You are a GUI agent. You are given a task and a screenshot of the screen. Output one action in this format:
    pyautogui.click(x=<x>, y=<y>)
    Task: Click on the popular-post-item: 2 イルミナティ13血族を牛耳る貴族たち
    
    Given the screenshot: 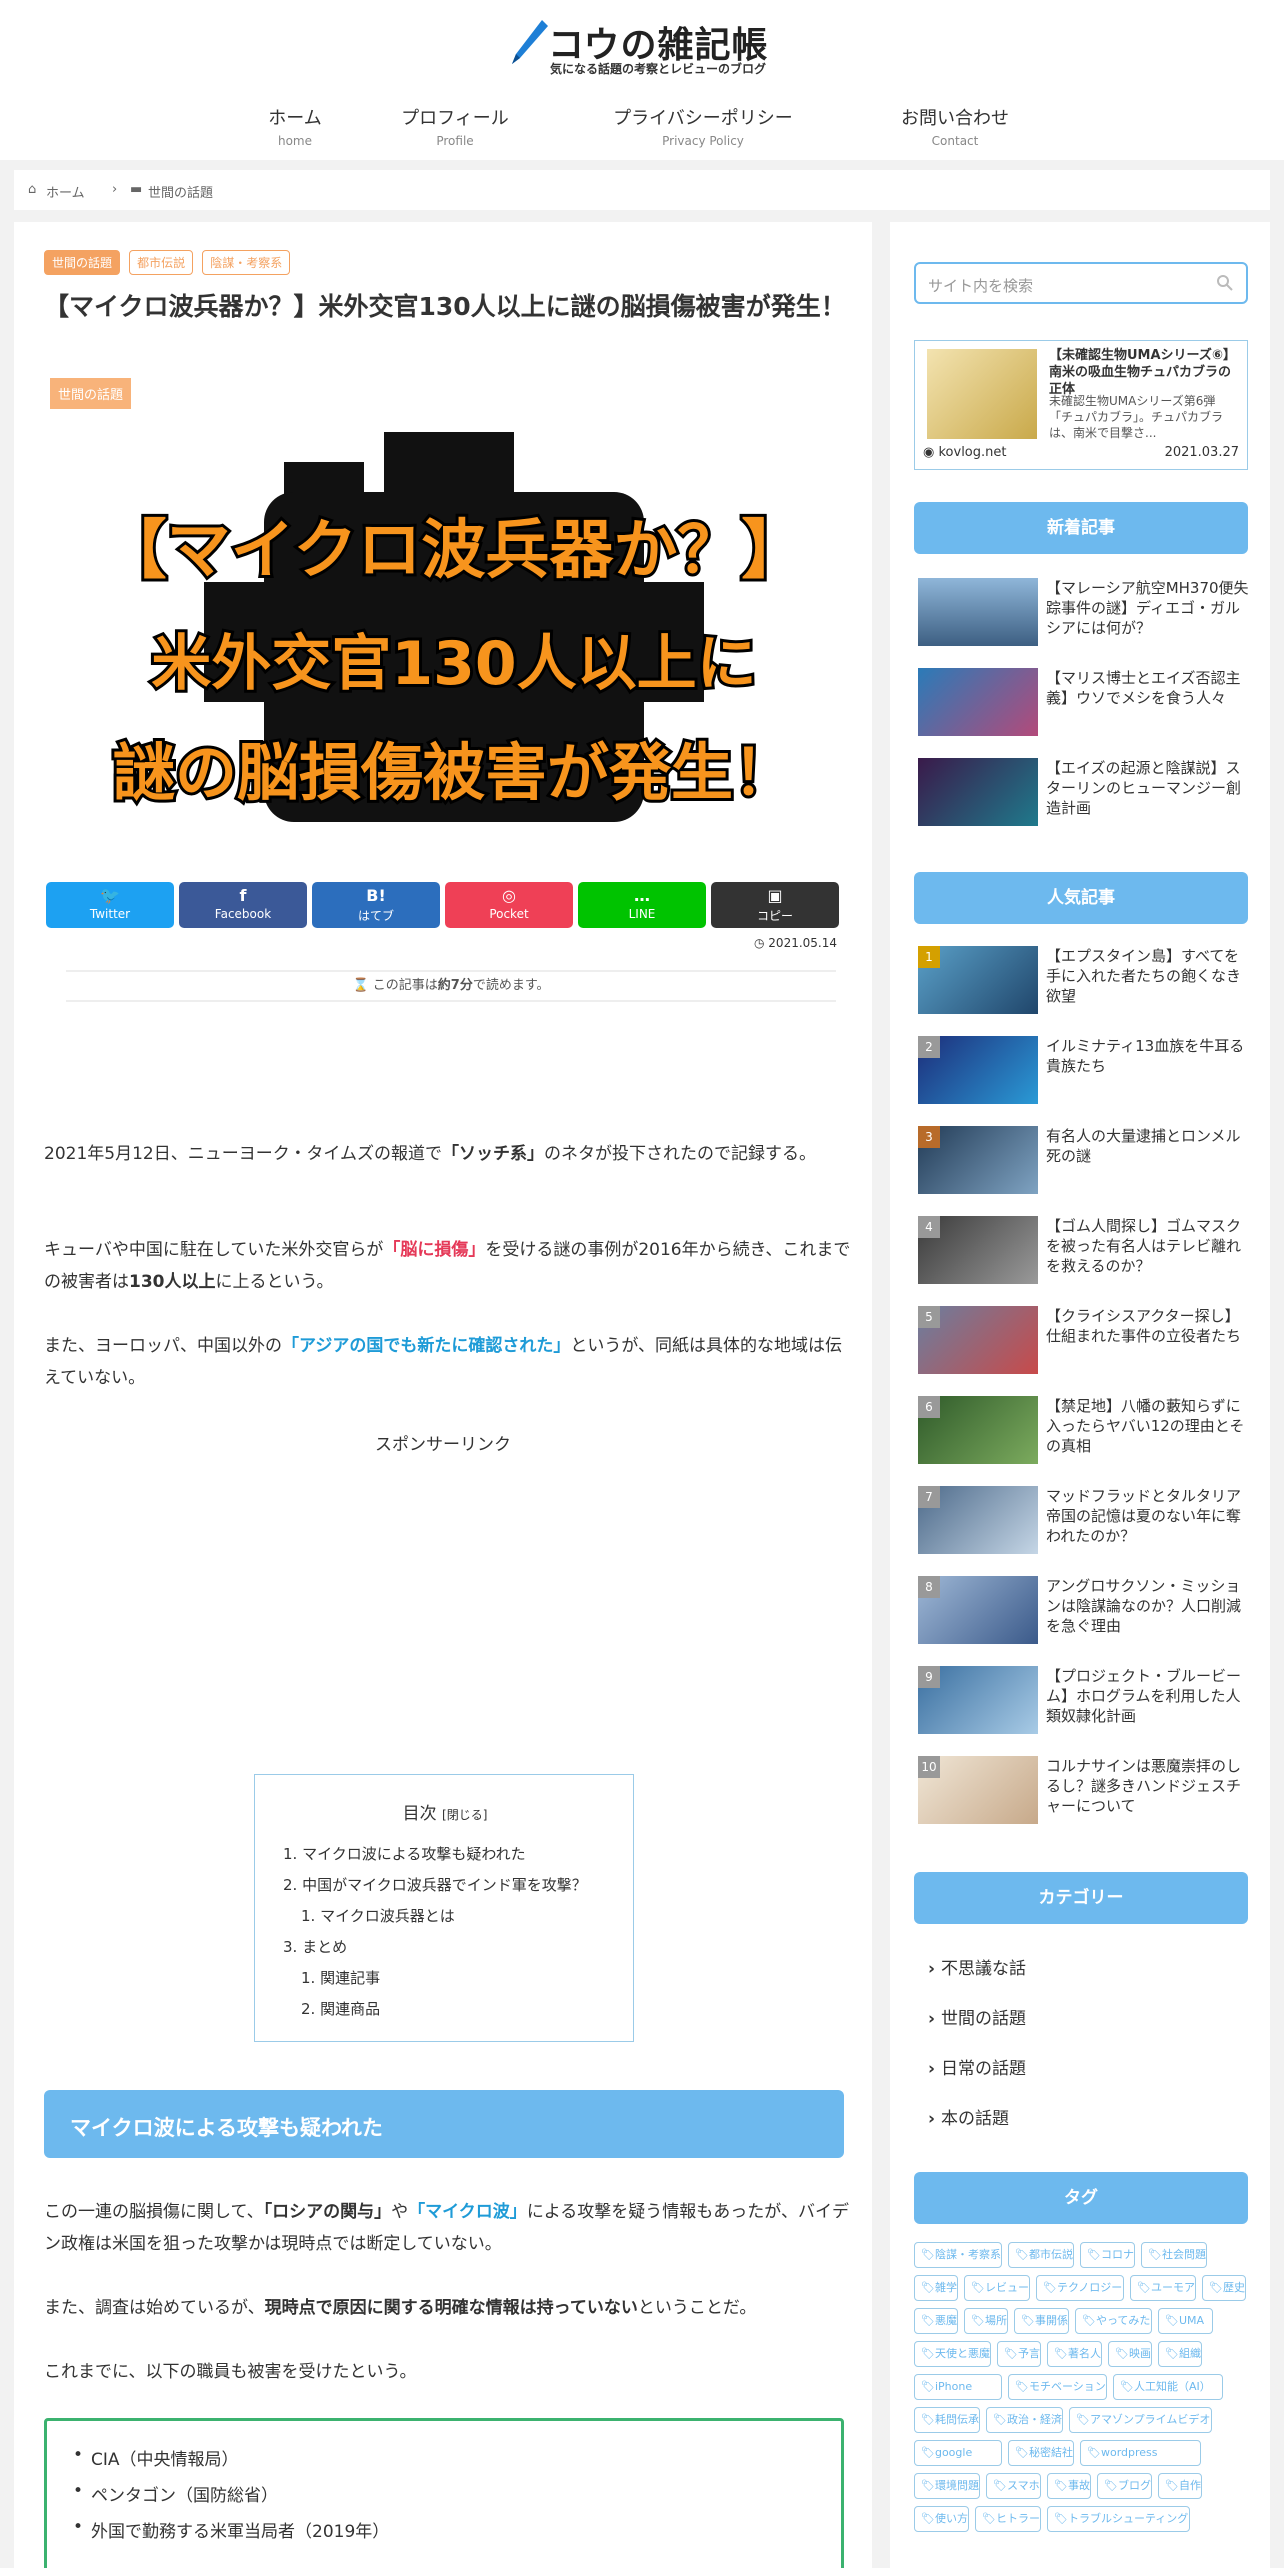 What is the action you would take?
    pyautogui.click(x=1083, y=1071)
    